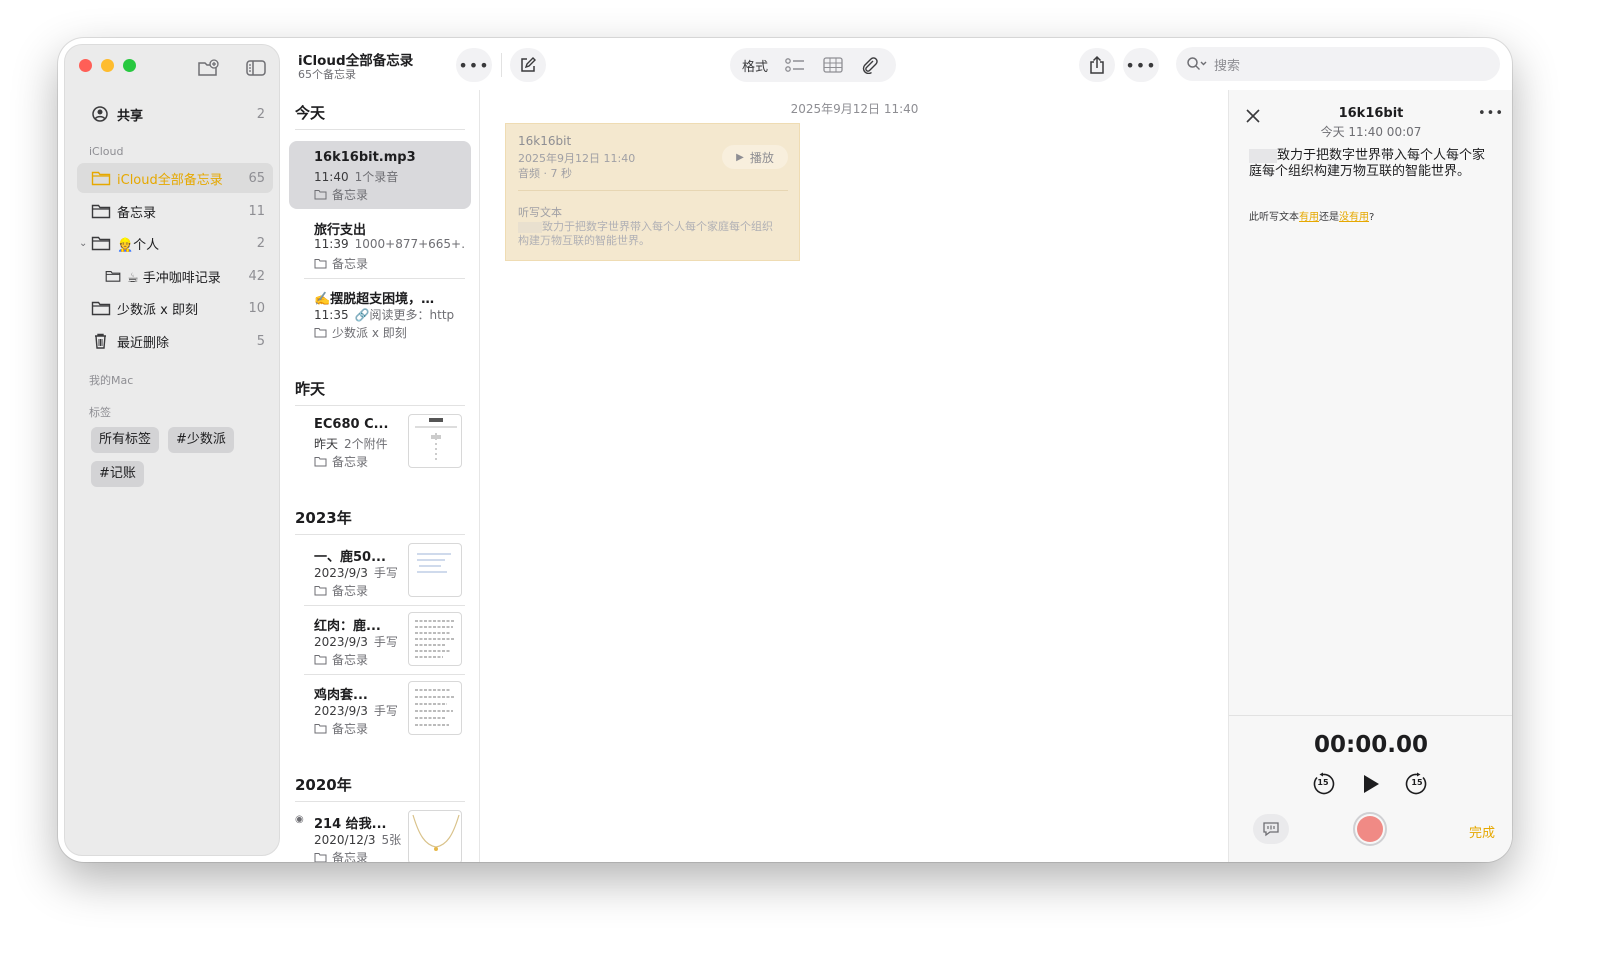 This screenshot has height=957, width=1600. Describe the element at coordinates (83, 243) in the screenshot. I see `chevron-down-icon: ⌄` at that location.